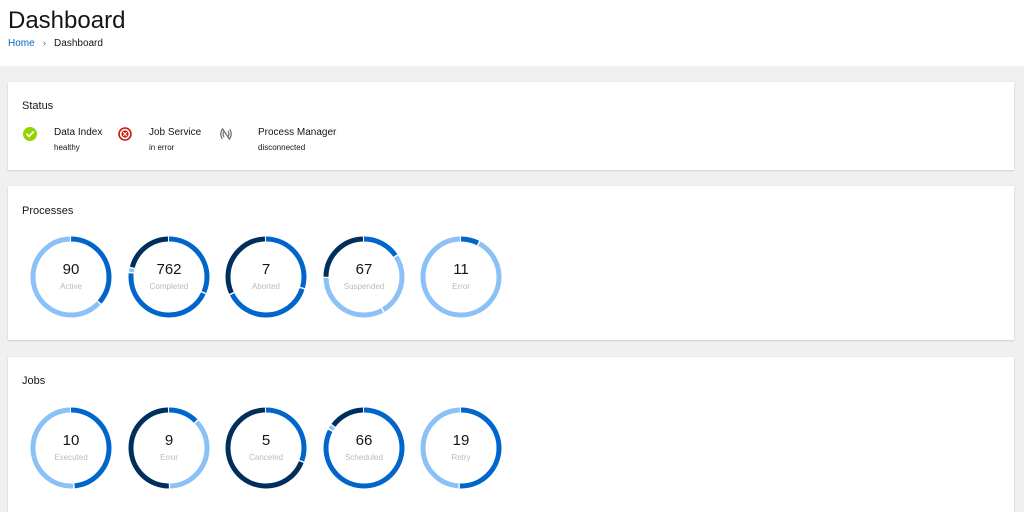  I want to click on breadcrumb-home-link: Home, so click(21, 44).